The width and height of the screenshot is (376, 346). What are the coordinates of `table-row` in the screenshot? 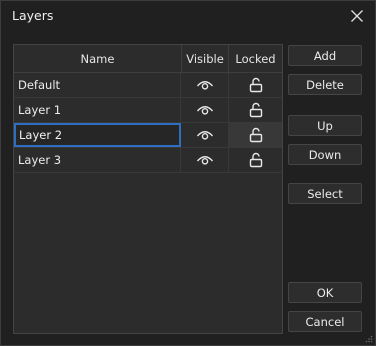 It's located at (148, 135).